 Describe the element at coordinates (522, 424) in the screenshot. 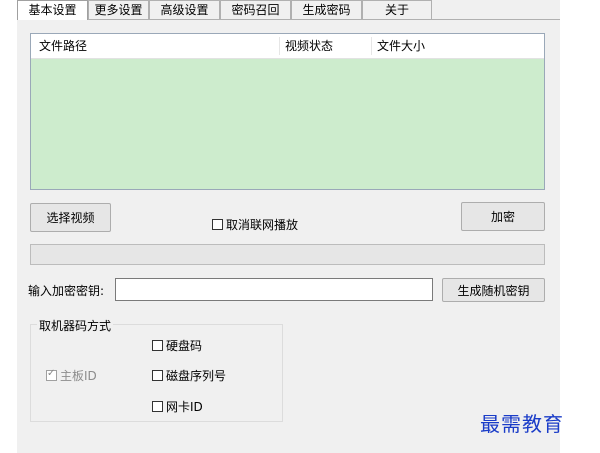

I see `watermark-text: 最需教育` at that location.